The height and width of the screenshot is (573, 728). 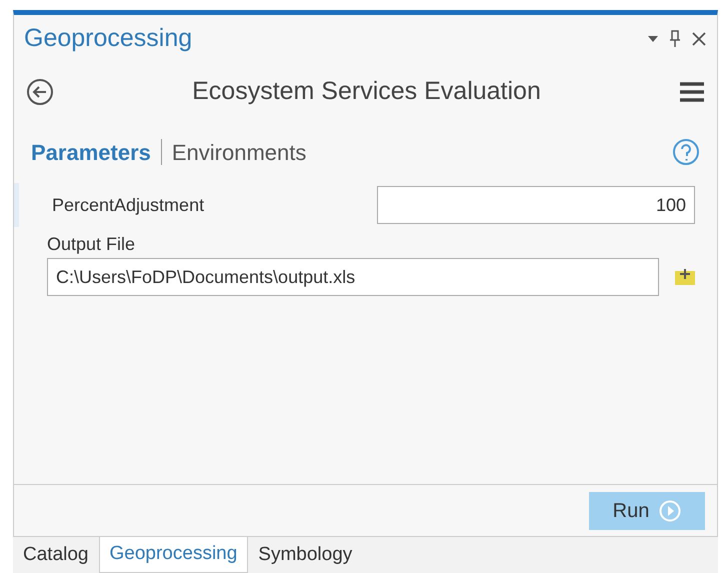 I want to click on play-icon, so click(x=670, y=511).